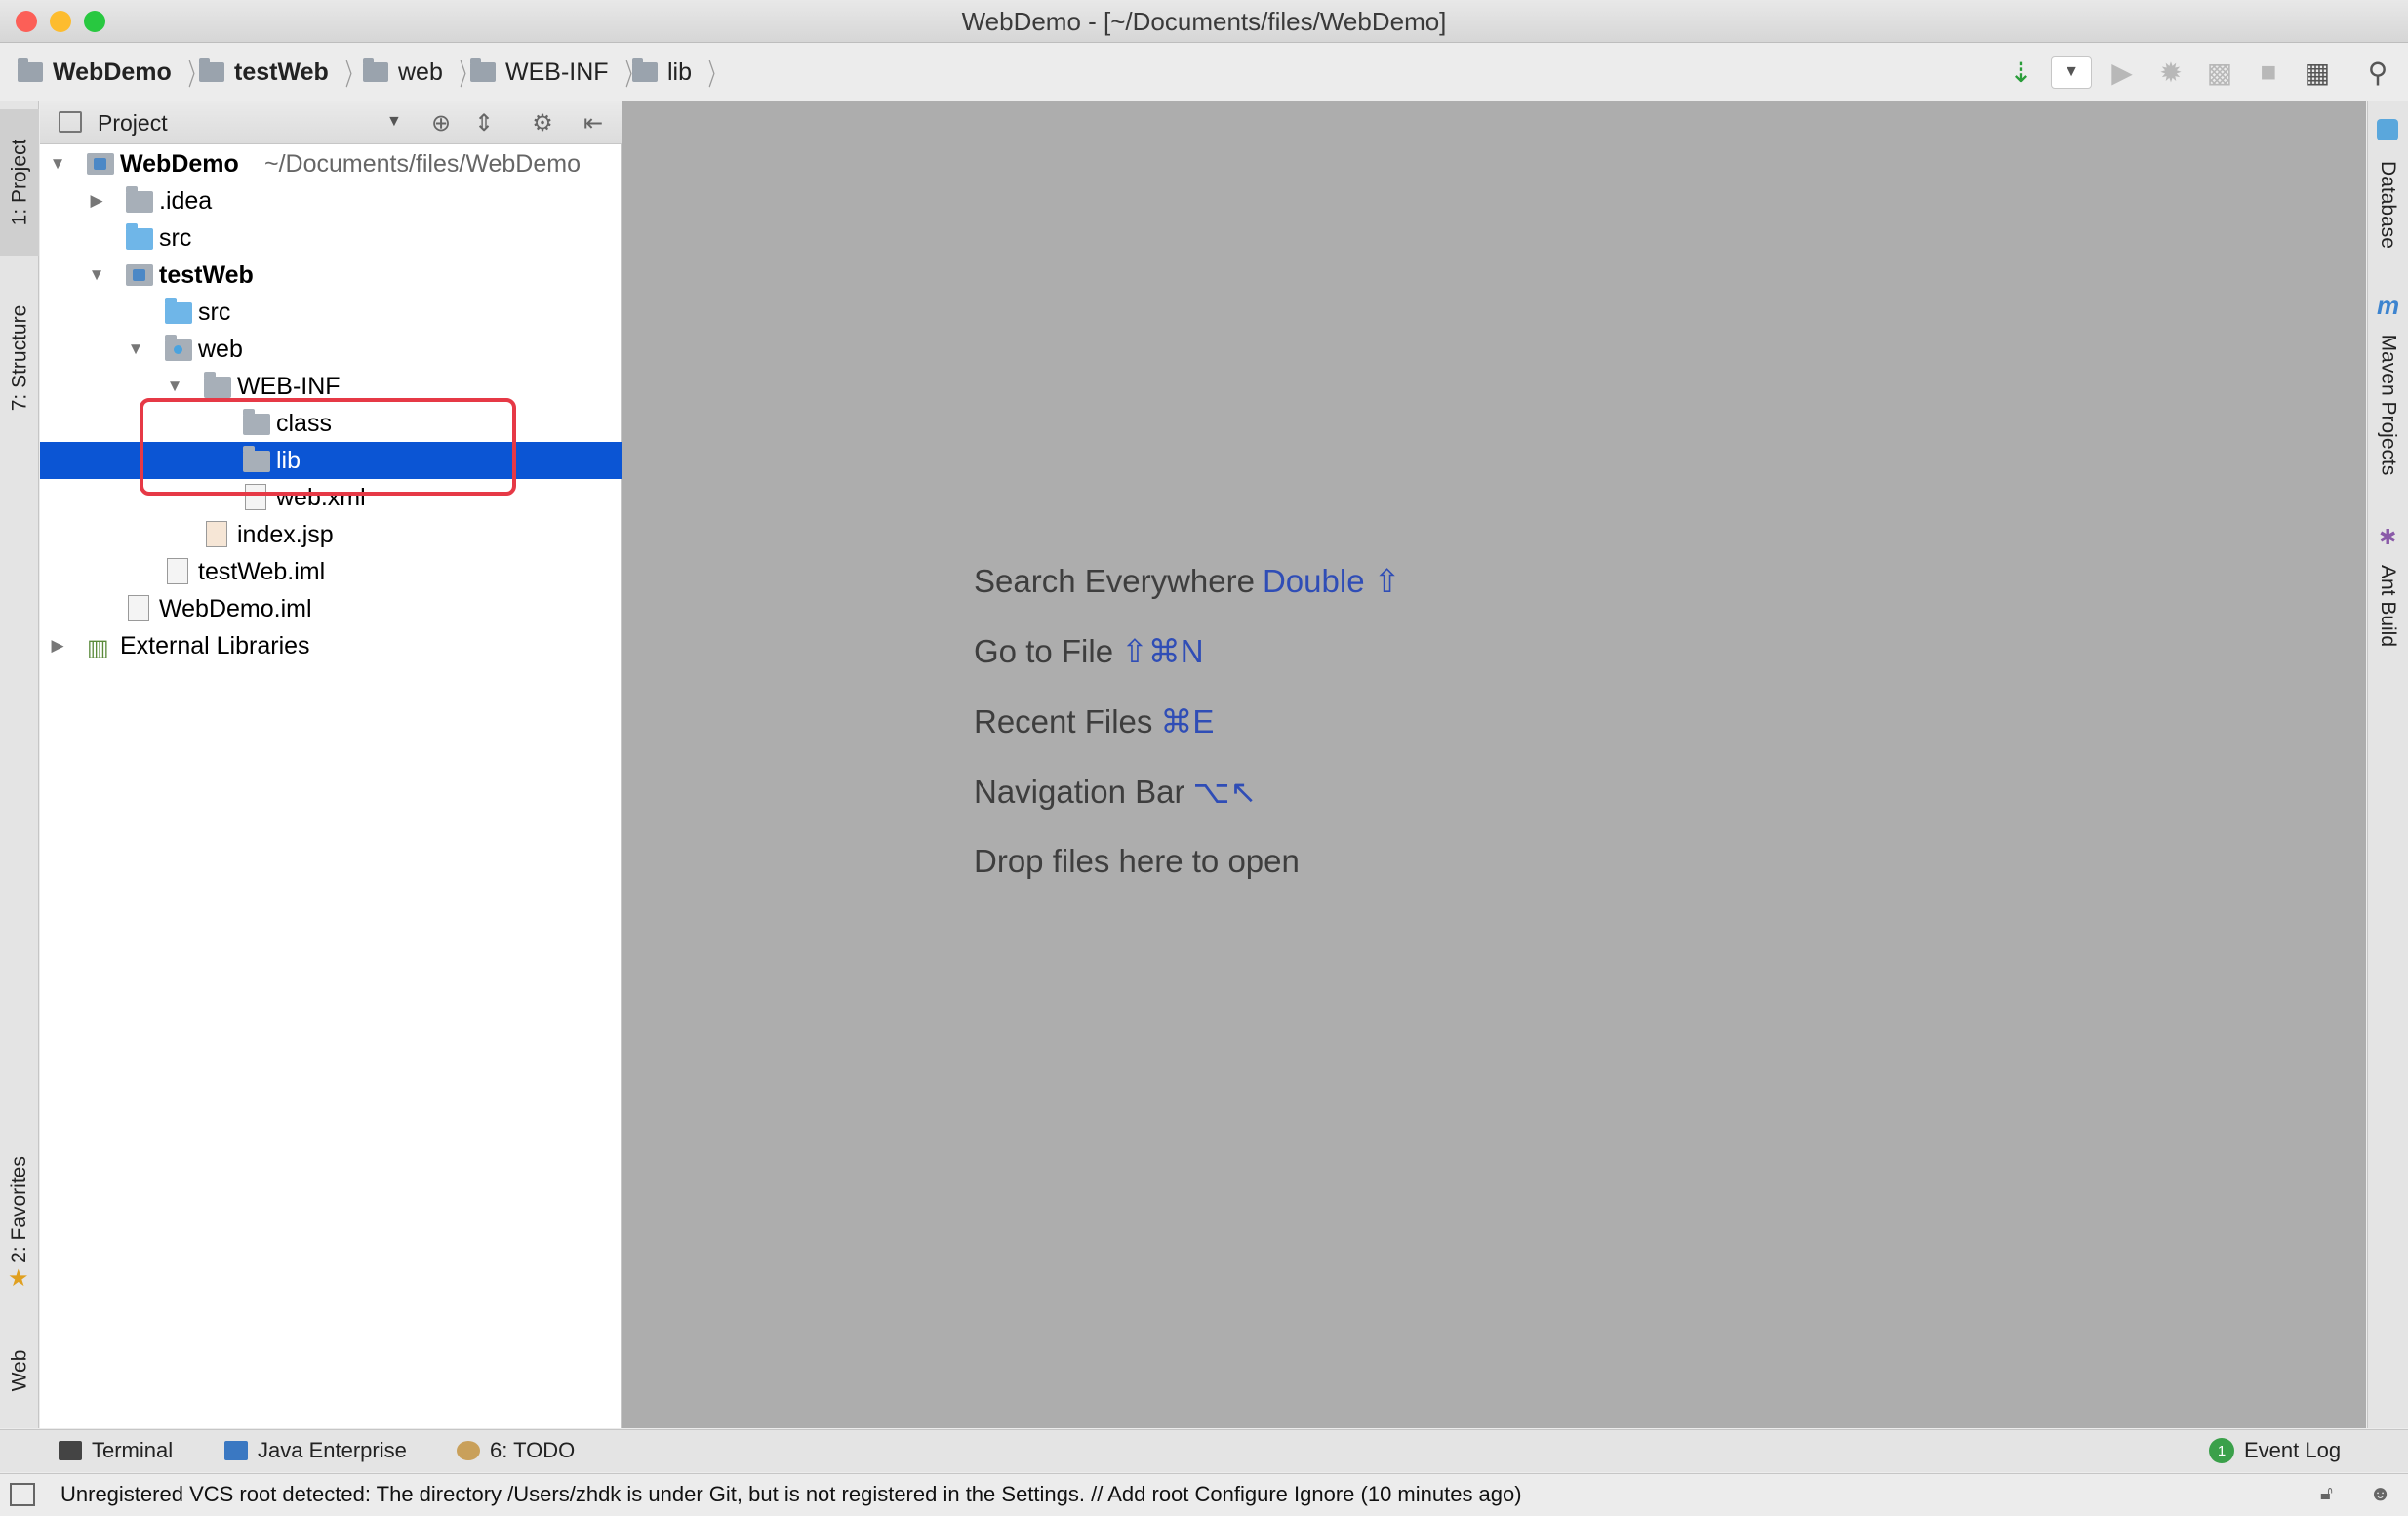 This screenshot has height=1516, width=2408. I want to click on database-icon, so click(2388, 129).